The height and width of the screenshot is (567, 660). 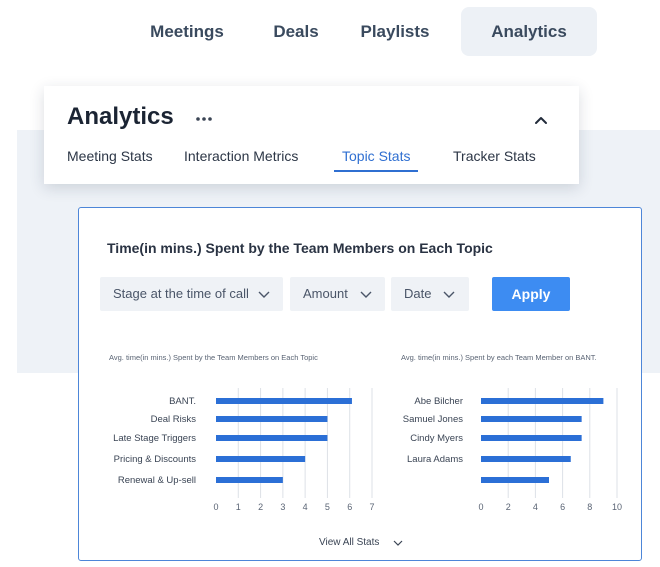 What do you see at coordinates (182, 401) in the screenshot?
I see `category-label: BANT.` at bounding box center [182, 401].